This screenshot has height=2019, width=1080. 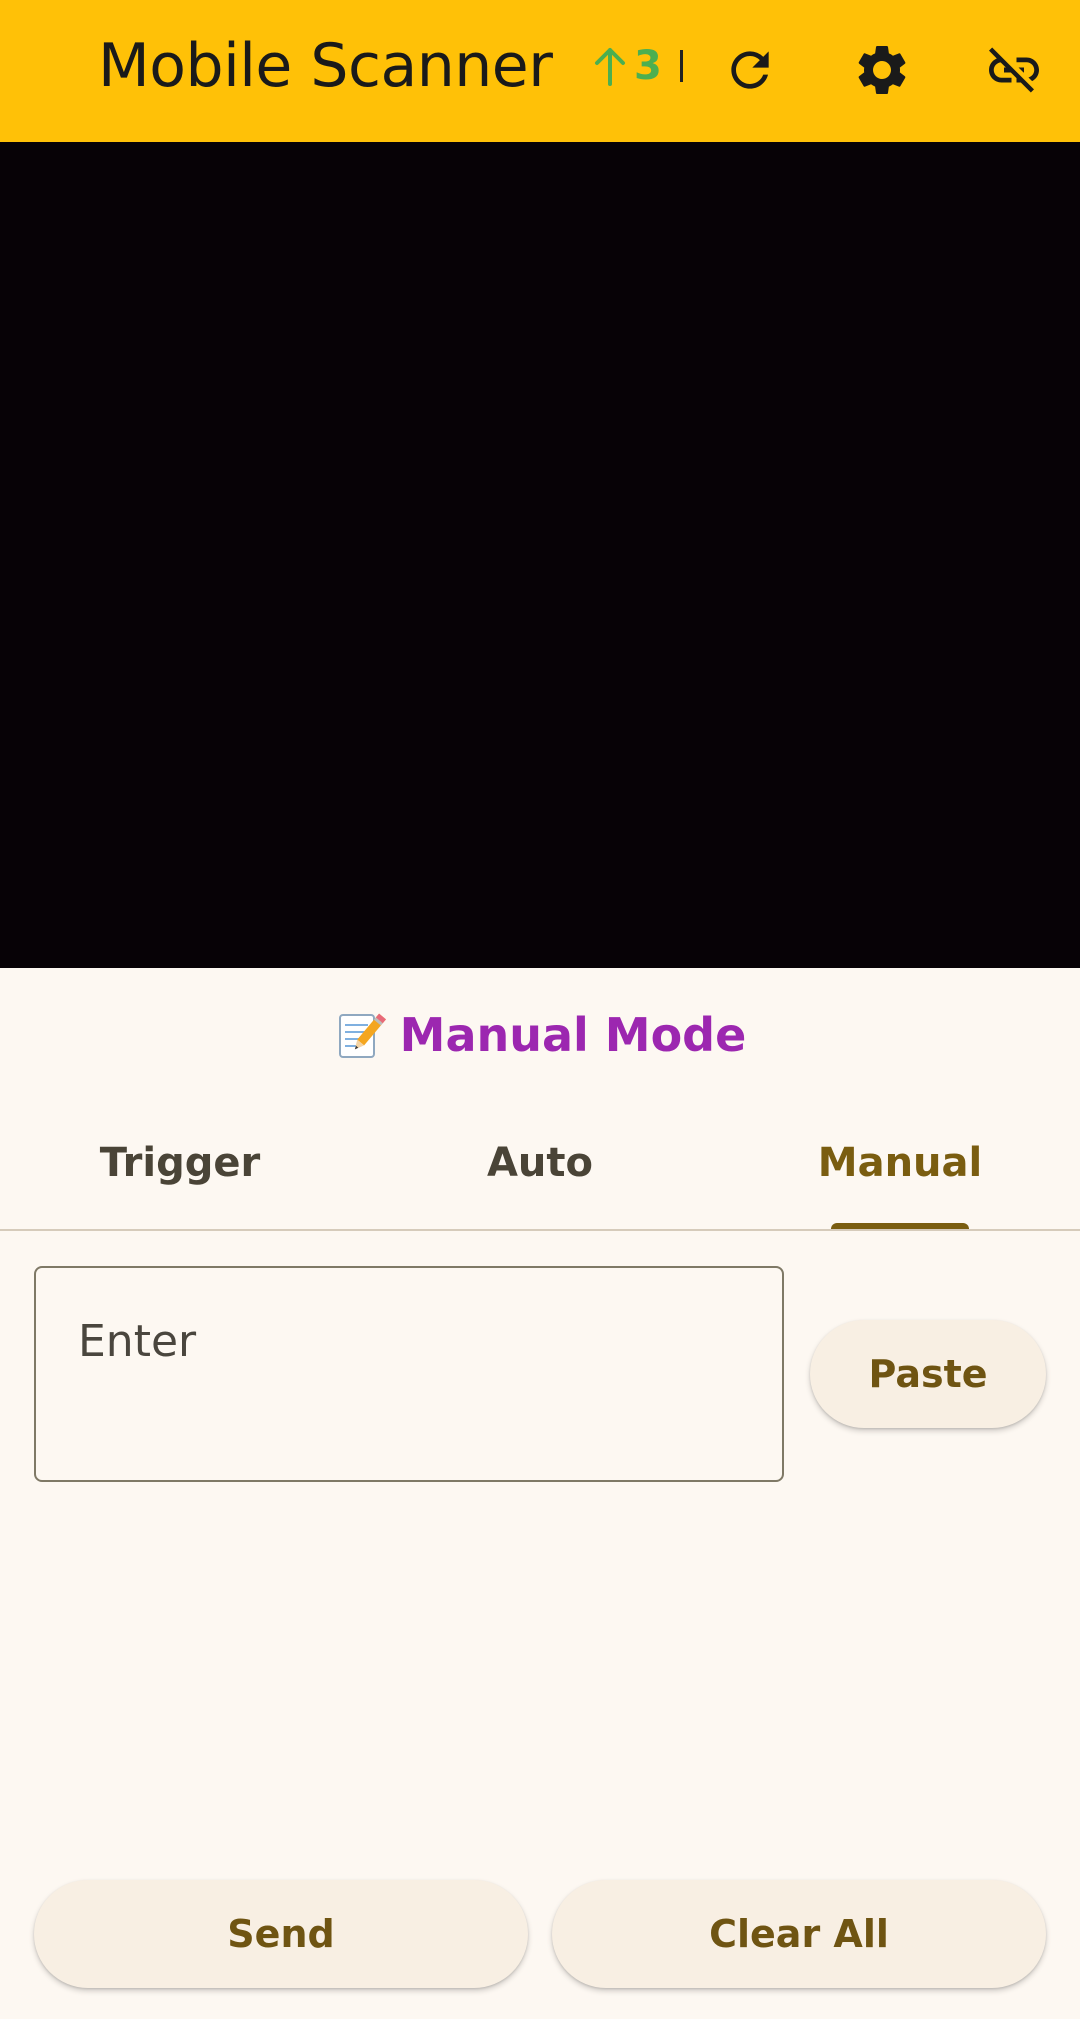 I want to click on tab-manual: Manual, so click(x=900, y=1175).